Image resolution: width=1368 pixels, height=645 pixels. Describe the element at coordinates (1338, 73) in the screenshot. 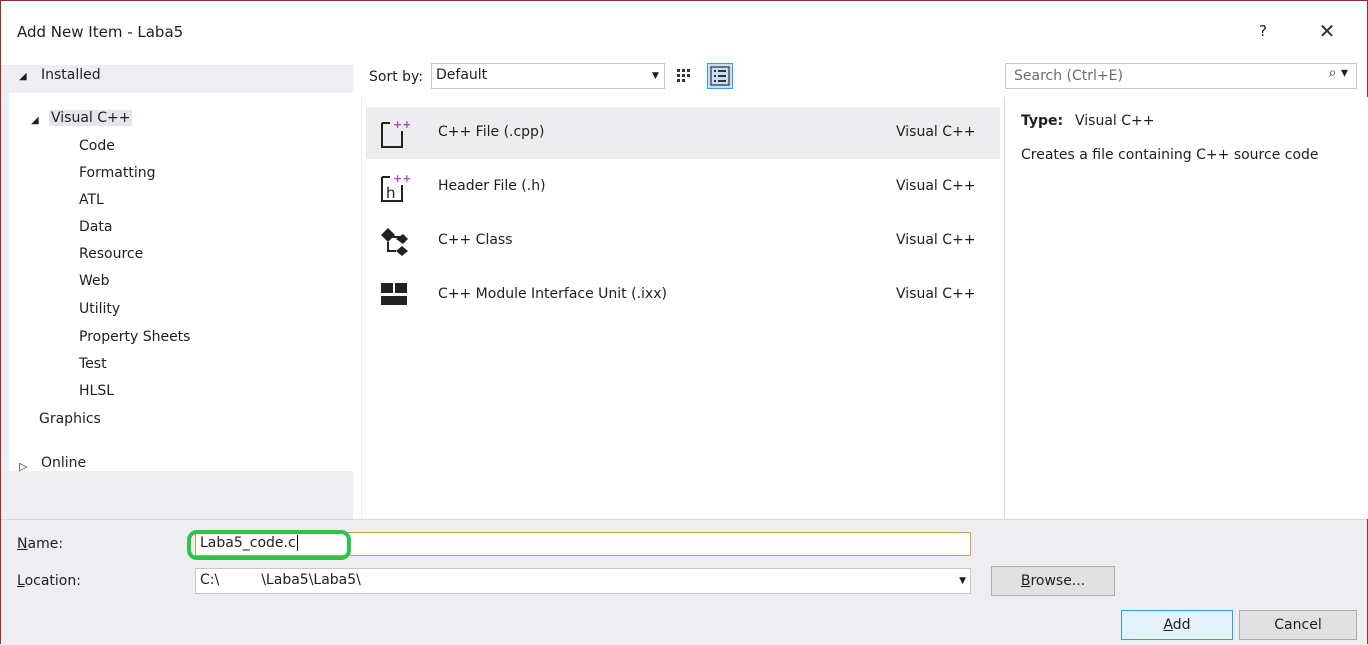

I see `search-icon: ⌕ ▾` at that location.